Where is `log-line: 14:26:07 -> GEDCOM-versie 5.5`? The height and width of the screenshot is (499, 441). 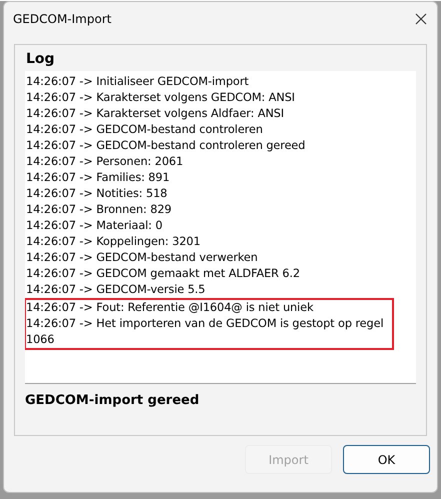
log-line: 14:26:07 -> GEDCOM-versie 5.5 is located at coordinates (116, 290).